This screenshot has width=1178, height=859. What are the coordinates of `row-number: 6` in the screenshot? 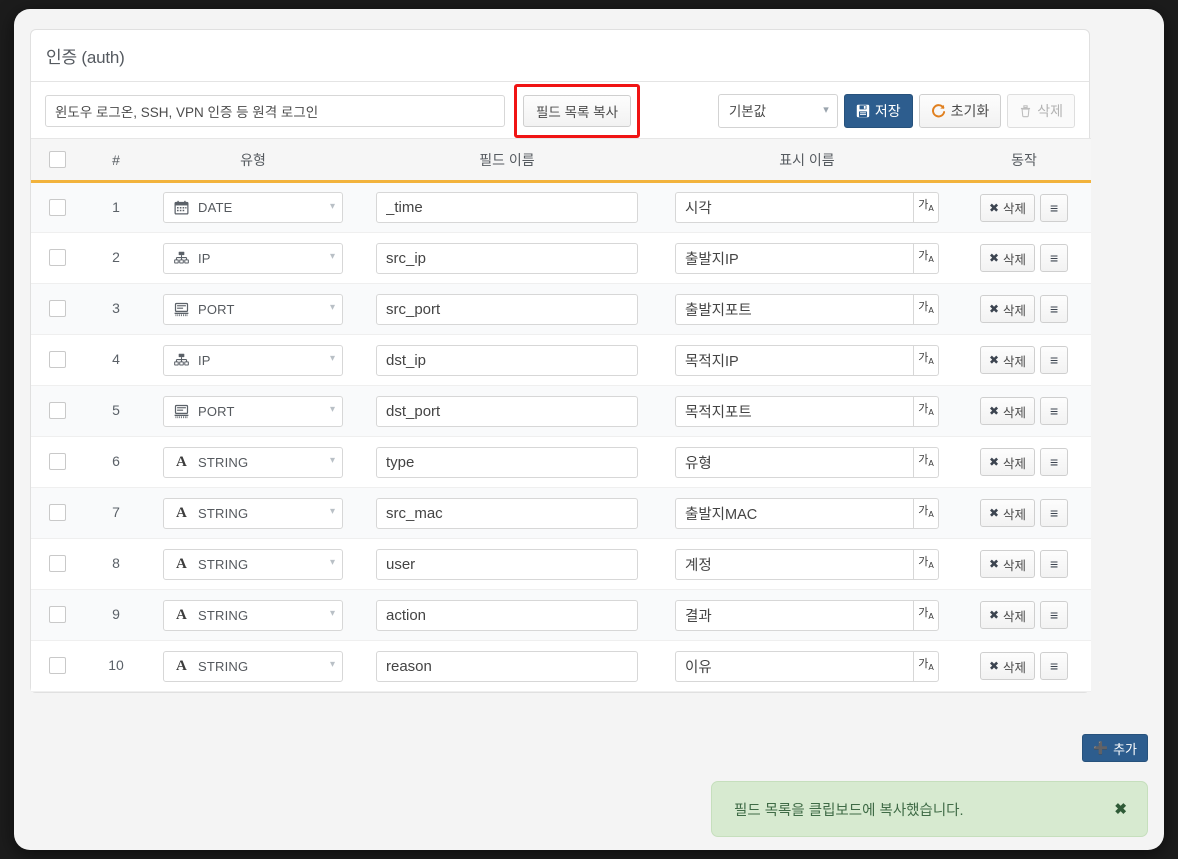 It's located at (116, 461).